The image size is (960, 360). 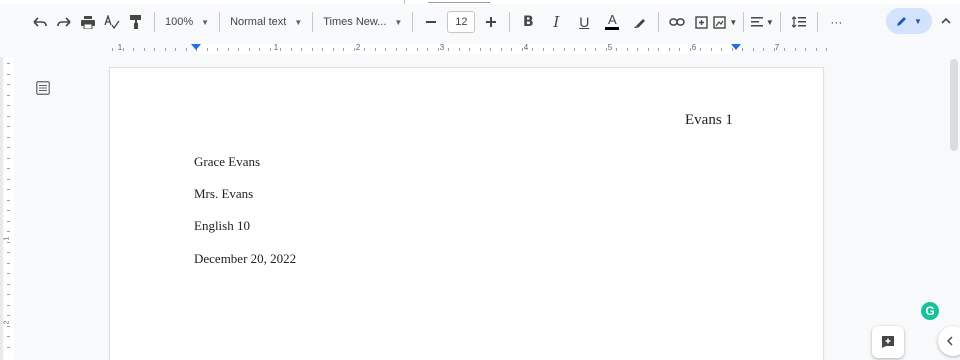 I want to click on add-comment-button, so click(x=888, y=342).